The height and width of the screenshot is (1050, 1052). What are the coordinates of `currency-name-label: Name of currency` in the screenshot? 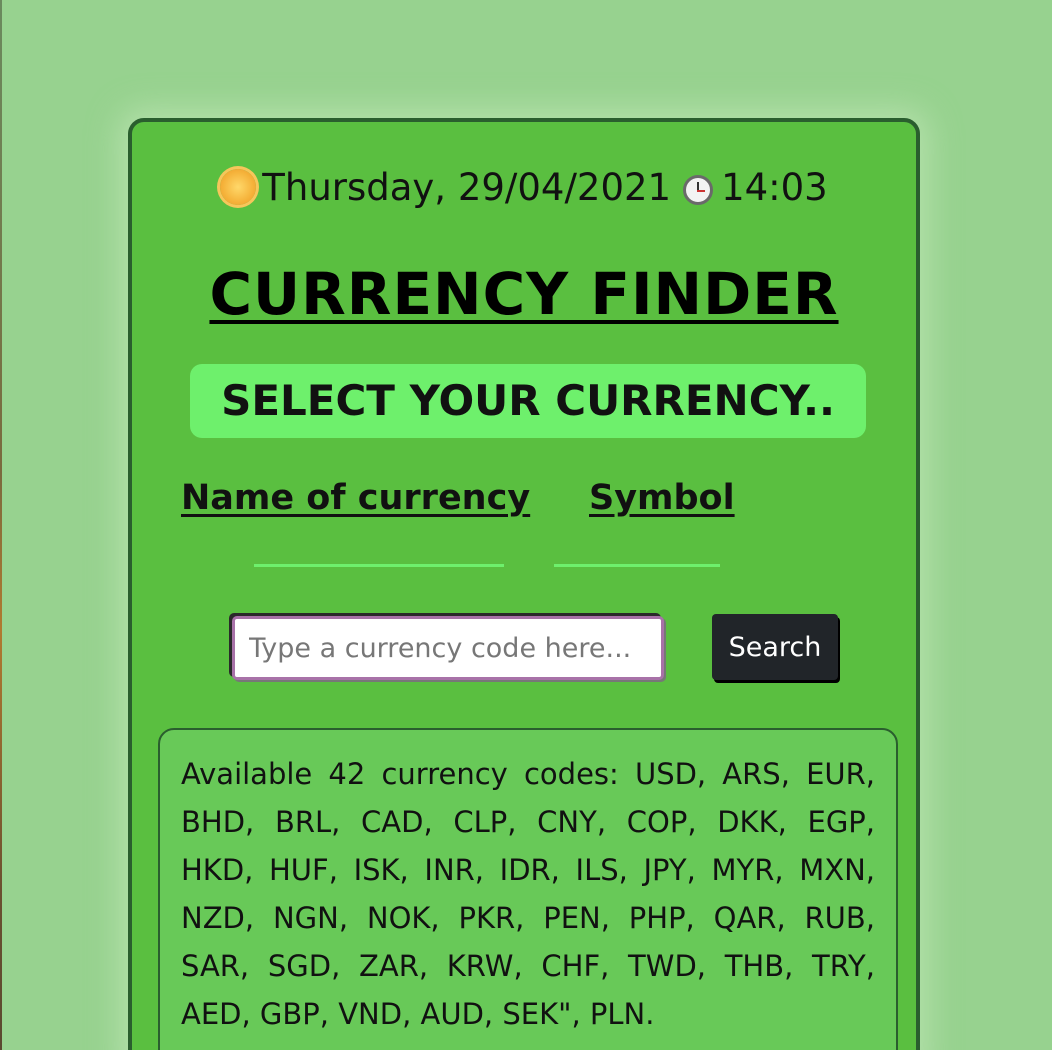 It's located at (356, 498).